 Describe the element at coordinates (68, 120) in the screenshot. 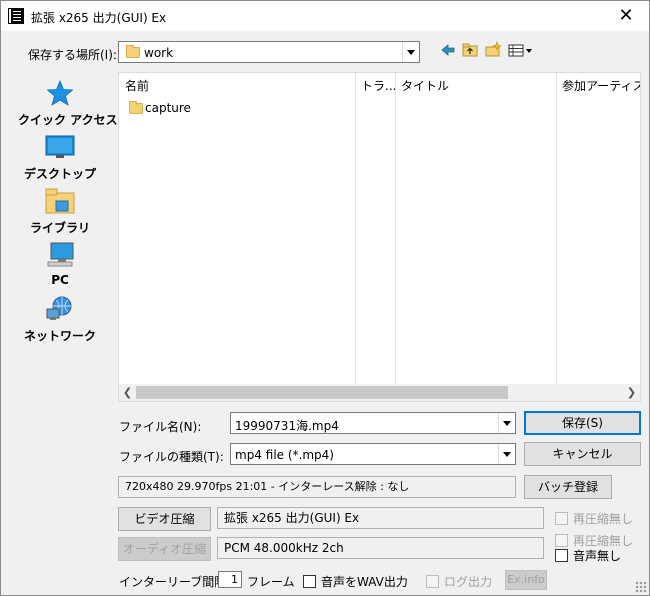

I see `place-label: クイック アクセス` at that location.